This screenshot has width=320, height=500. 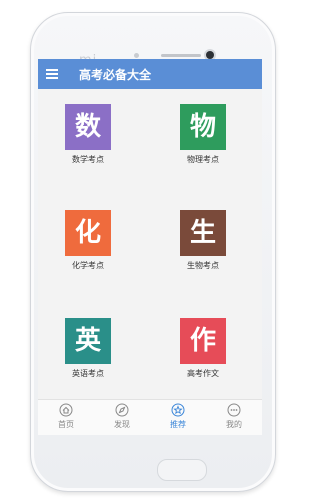 What do you see at coordinates (88, 233) in the screenshot?
I see `chemistry-tile-icon: 化` at bounding box center [88, 233].